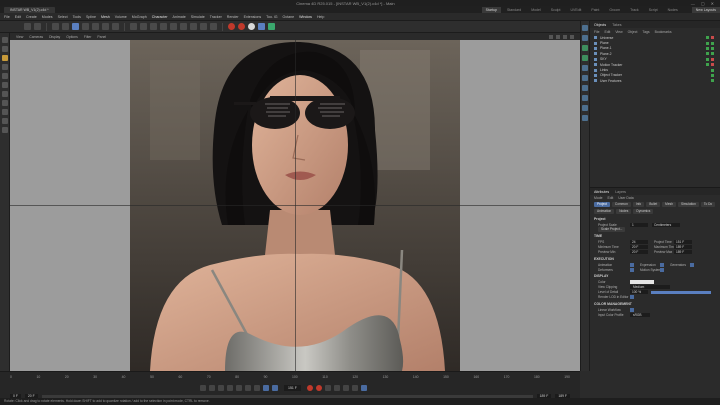  Describe the element at coordinates (233, 17) in the screenshot. I see `menu-render: Render` at that location.